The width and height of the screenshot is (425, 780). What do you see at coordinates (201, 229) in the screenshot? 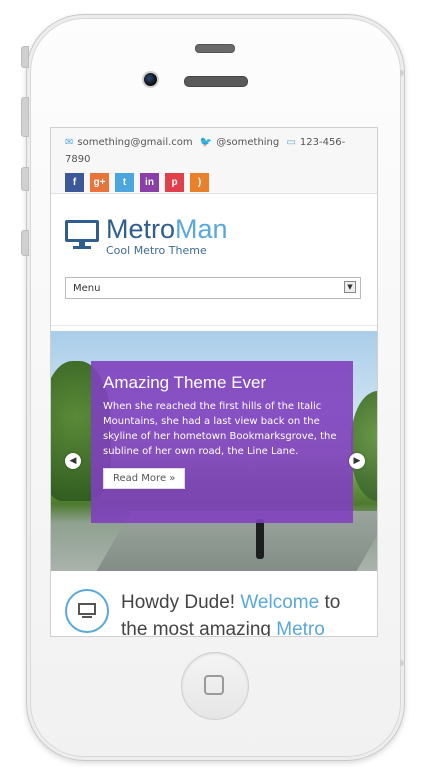
I see `logo-title-part2: Man` at bounding box center [201, 229].